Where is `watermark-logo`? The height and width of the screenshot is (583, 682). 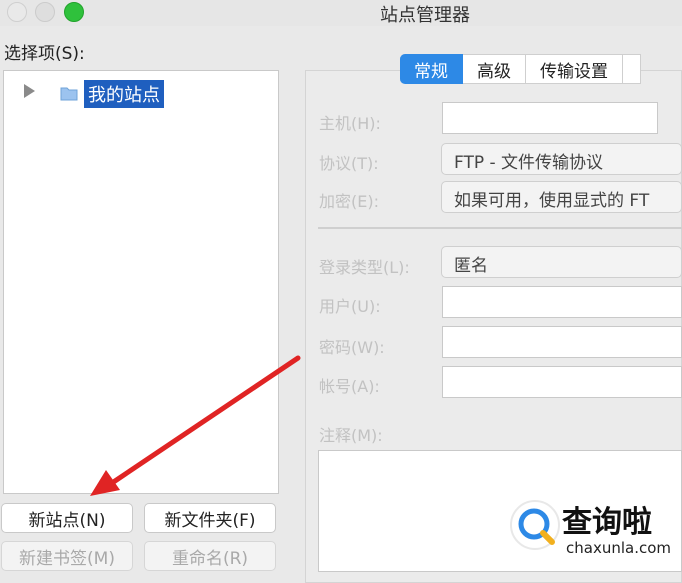
watermark-logo is located at coordinates (535, 525).